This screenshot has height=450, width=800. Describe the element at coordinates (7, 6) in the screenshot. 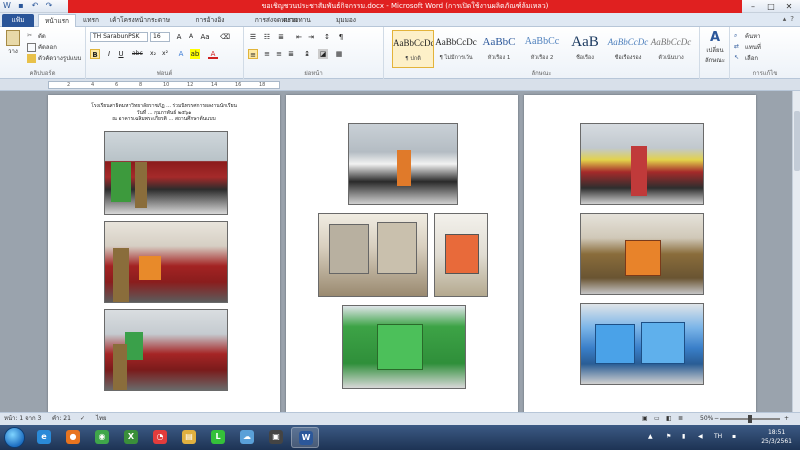

I see `word-app-icon: W` at that location.